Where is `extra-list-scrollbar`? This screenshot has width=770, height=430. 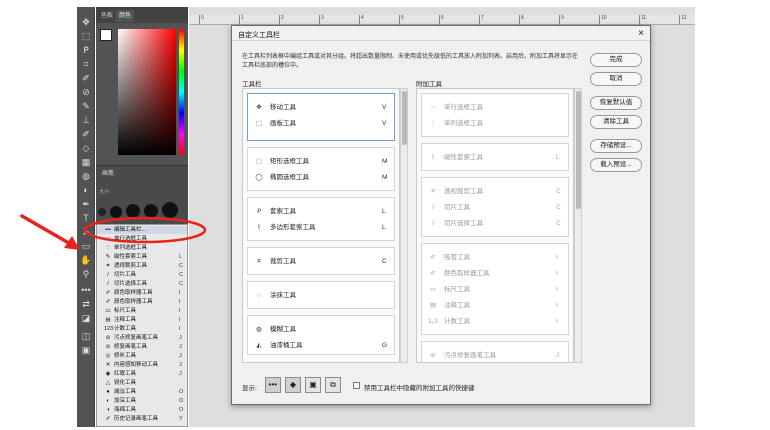
extra-list-scrollbar is located at coordinates (578, 225).